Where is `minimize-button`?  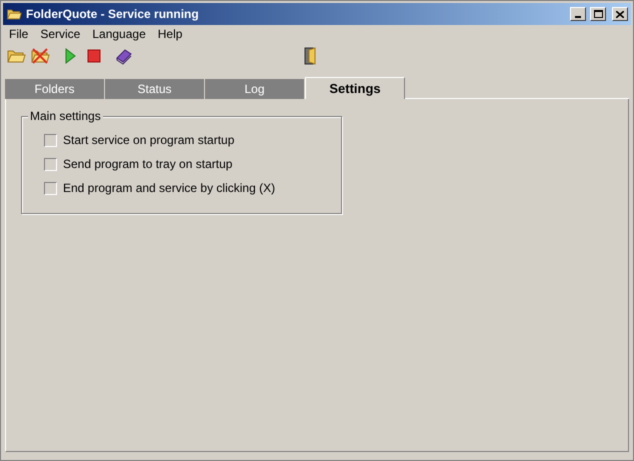
minimize-button is located at coordinates (578, 14).